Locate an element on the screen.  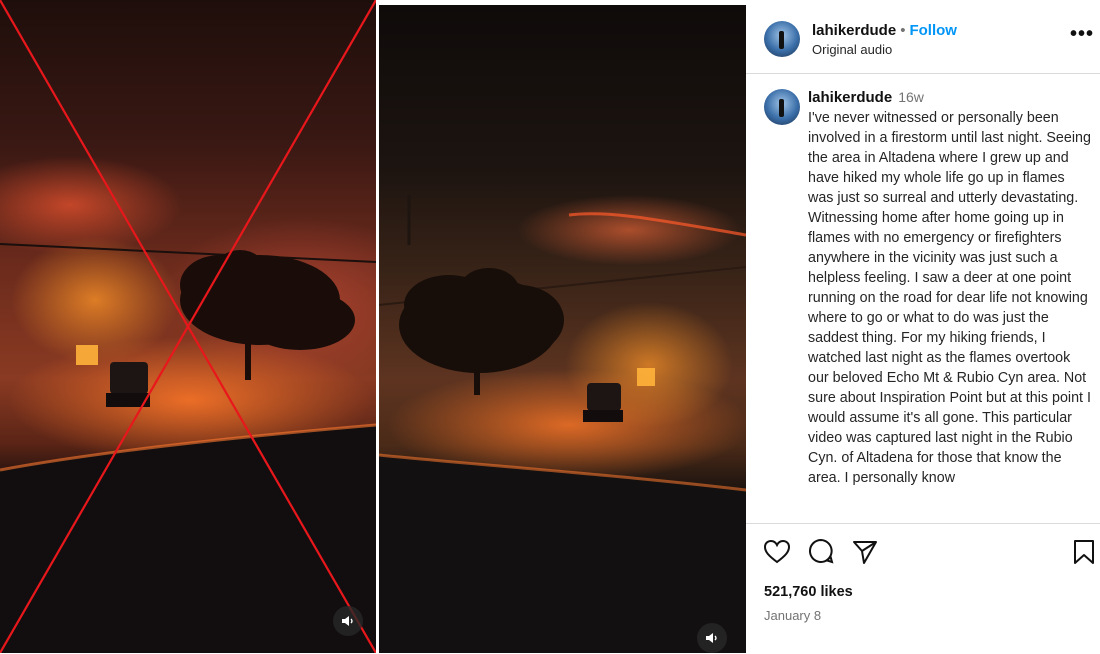
action-bar: 521,760 likes January 8 is located at coordinates (923, 588).